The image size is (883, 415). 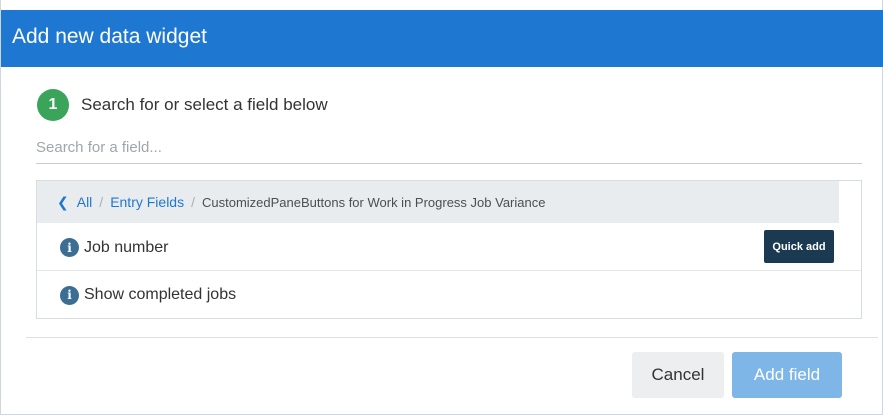 What do you see at coordinates (787, 375) in the screenshot?
I see `add-field-button: Add field` at bounding box center [787, 375].